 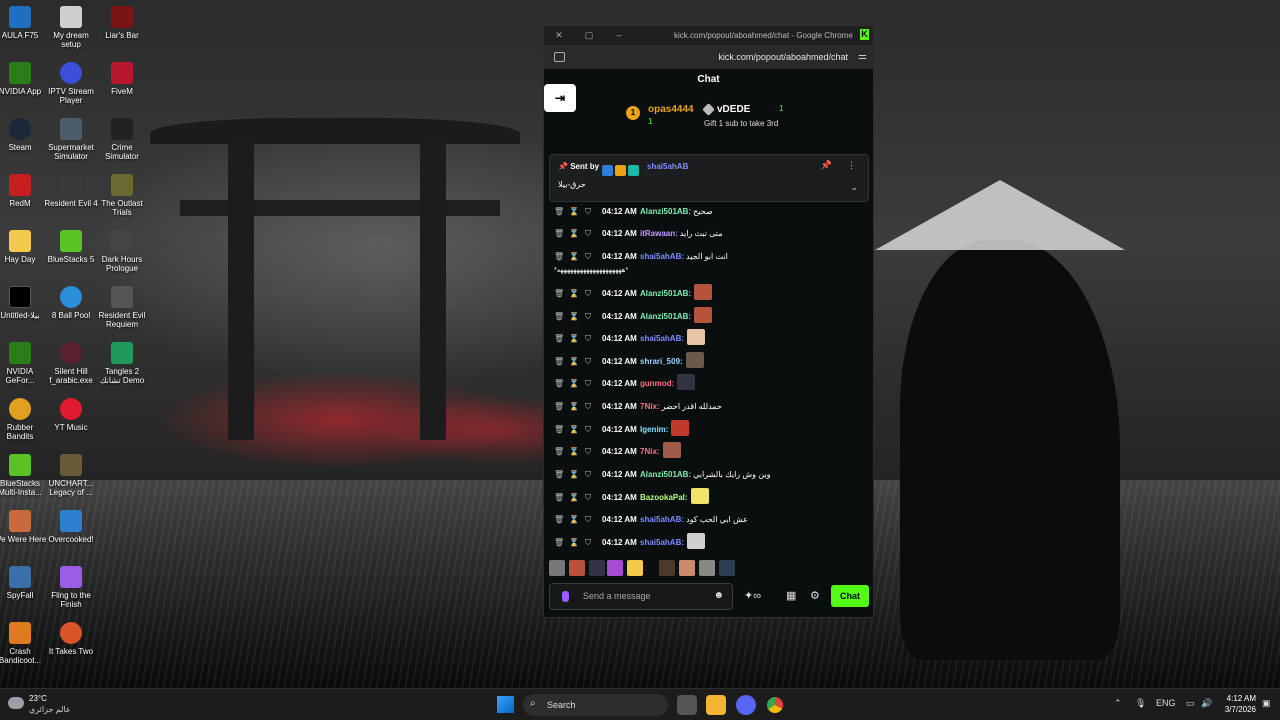 What do you see at coordinates (617, 596) in the screenshot?
I see `message-input: Send a message` at bounding box center [617, 596].